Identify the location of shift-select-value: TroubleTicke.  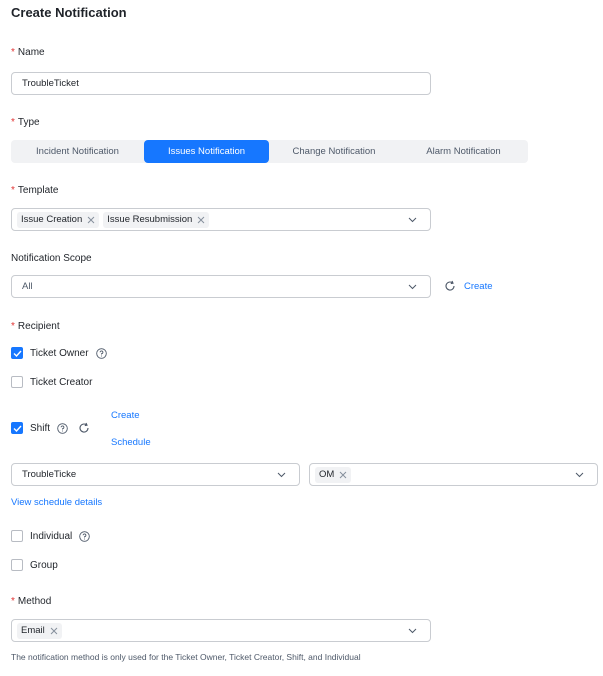
(49, 474).